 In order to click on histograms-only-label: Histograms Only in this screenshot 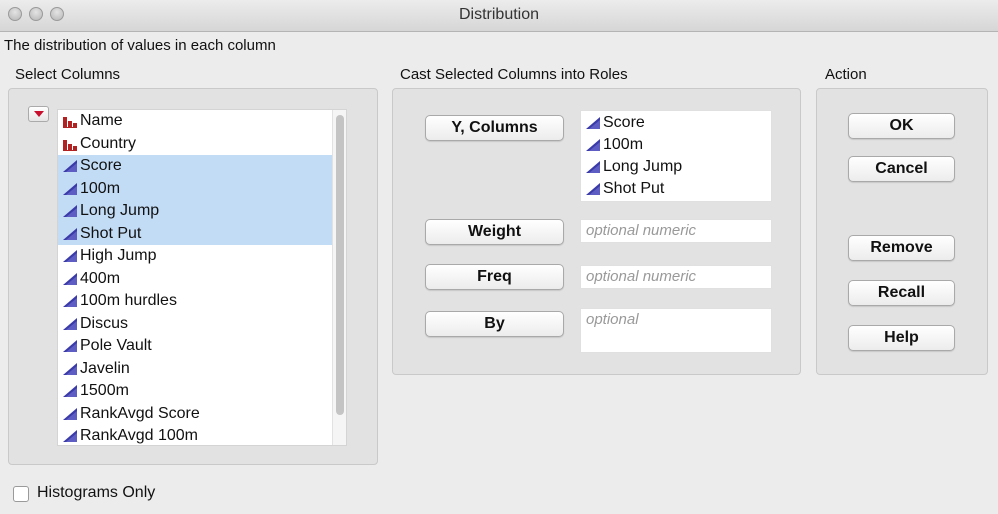, I will do `click(96, 492)`.